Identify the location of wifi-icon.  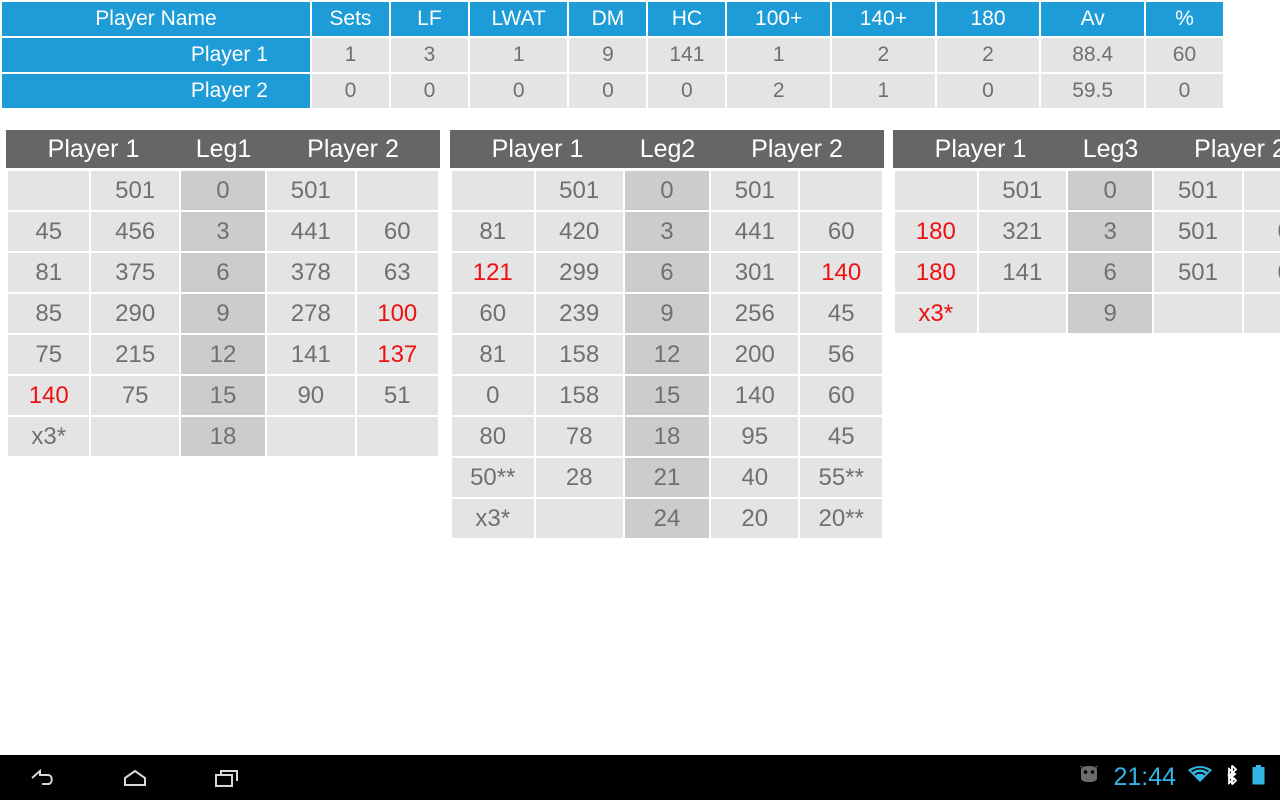
(1200, 777).